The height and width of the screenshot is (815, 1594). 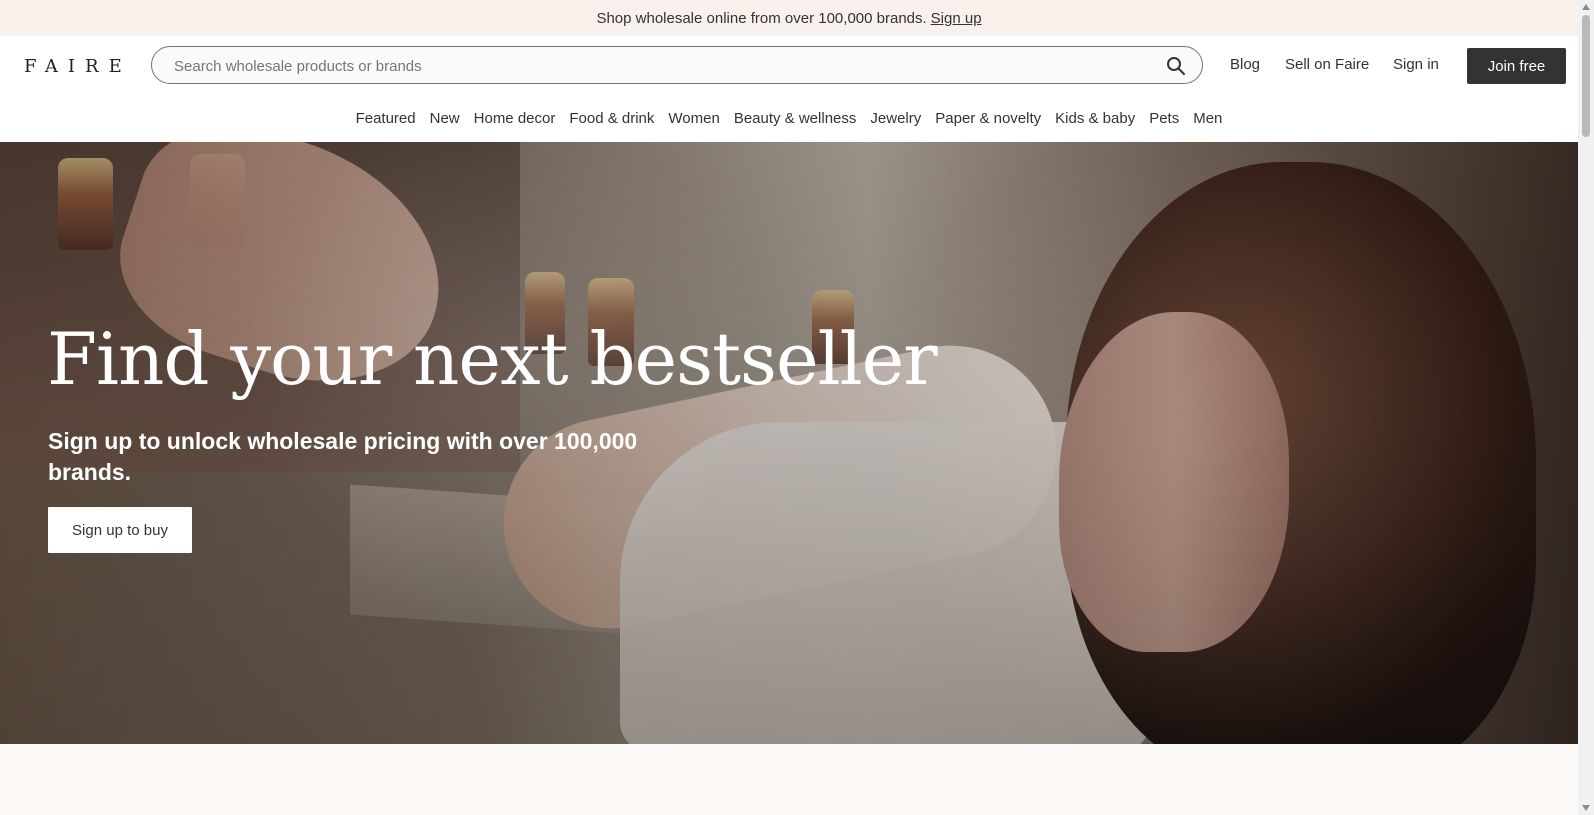 What do you see at coordinates (1095, 118) in the screenshot?
I see `category-kids-baby: Kids & baby` at bounding box center [1095, 118].